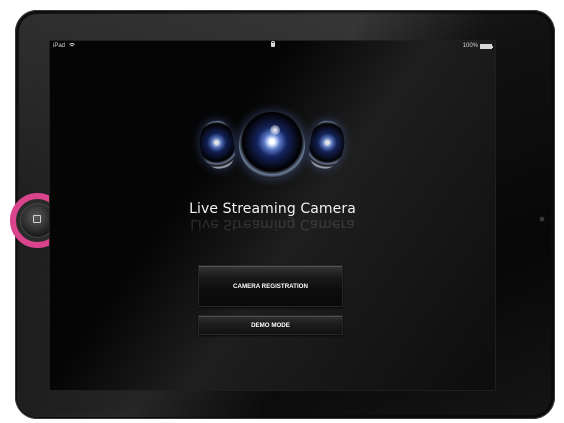 Image resolution: width=564 pixels, height=423 pixels. What do you see at coordinates (270, 325) in the screenshot?
I see `demo-mode-button: DEMO MODE` at bounding box center [270, 325].